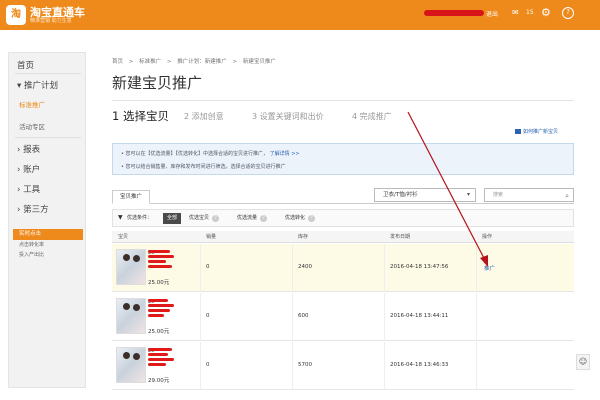 This screenshot has width=600, height=400. I want to click on promote-link: 推广, so click(489, 268).